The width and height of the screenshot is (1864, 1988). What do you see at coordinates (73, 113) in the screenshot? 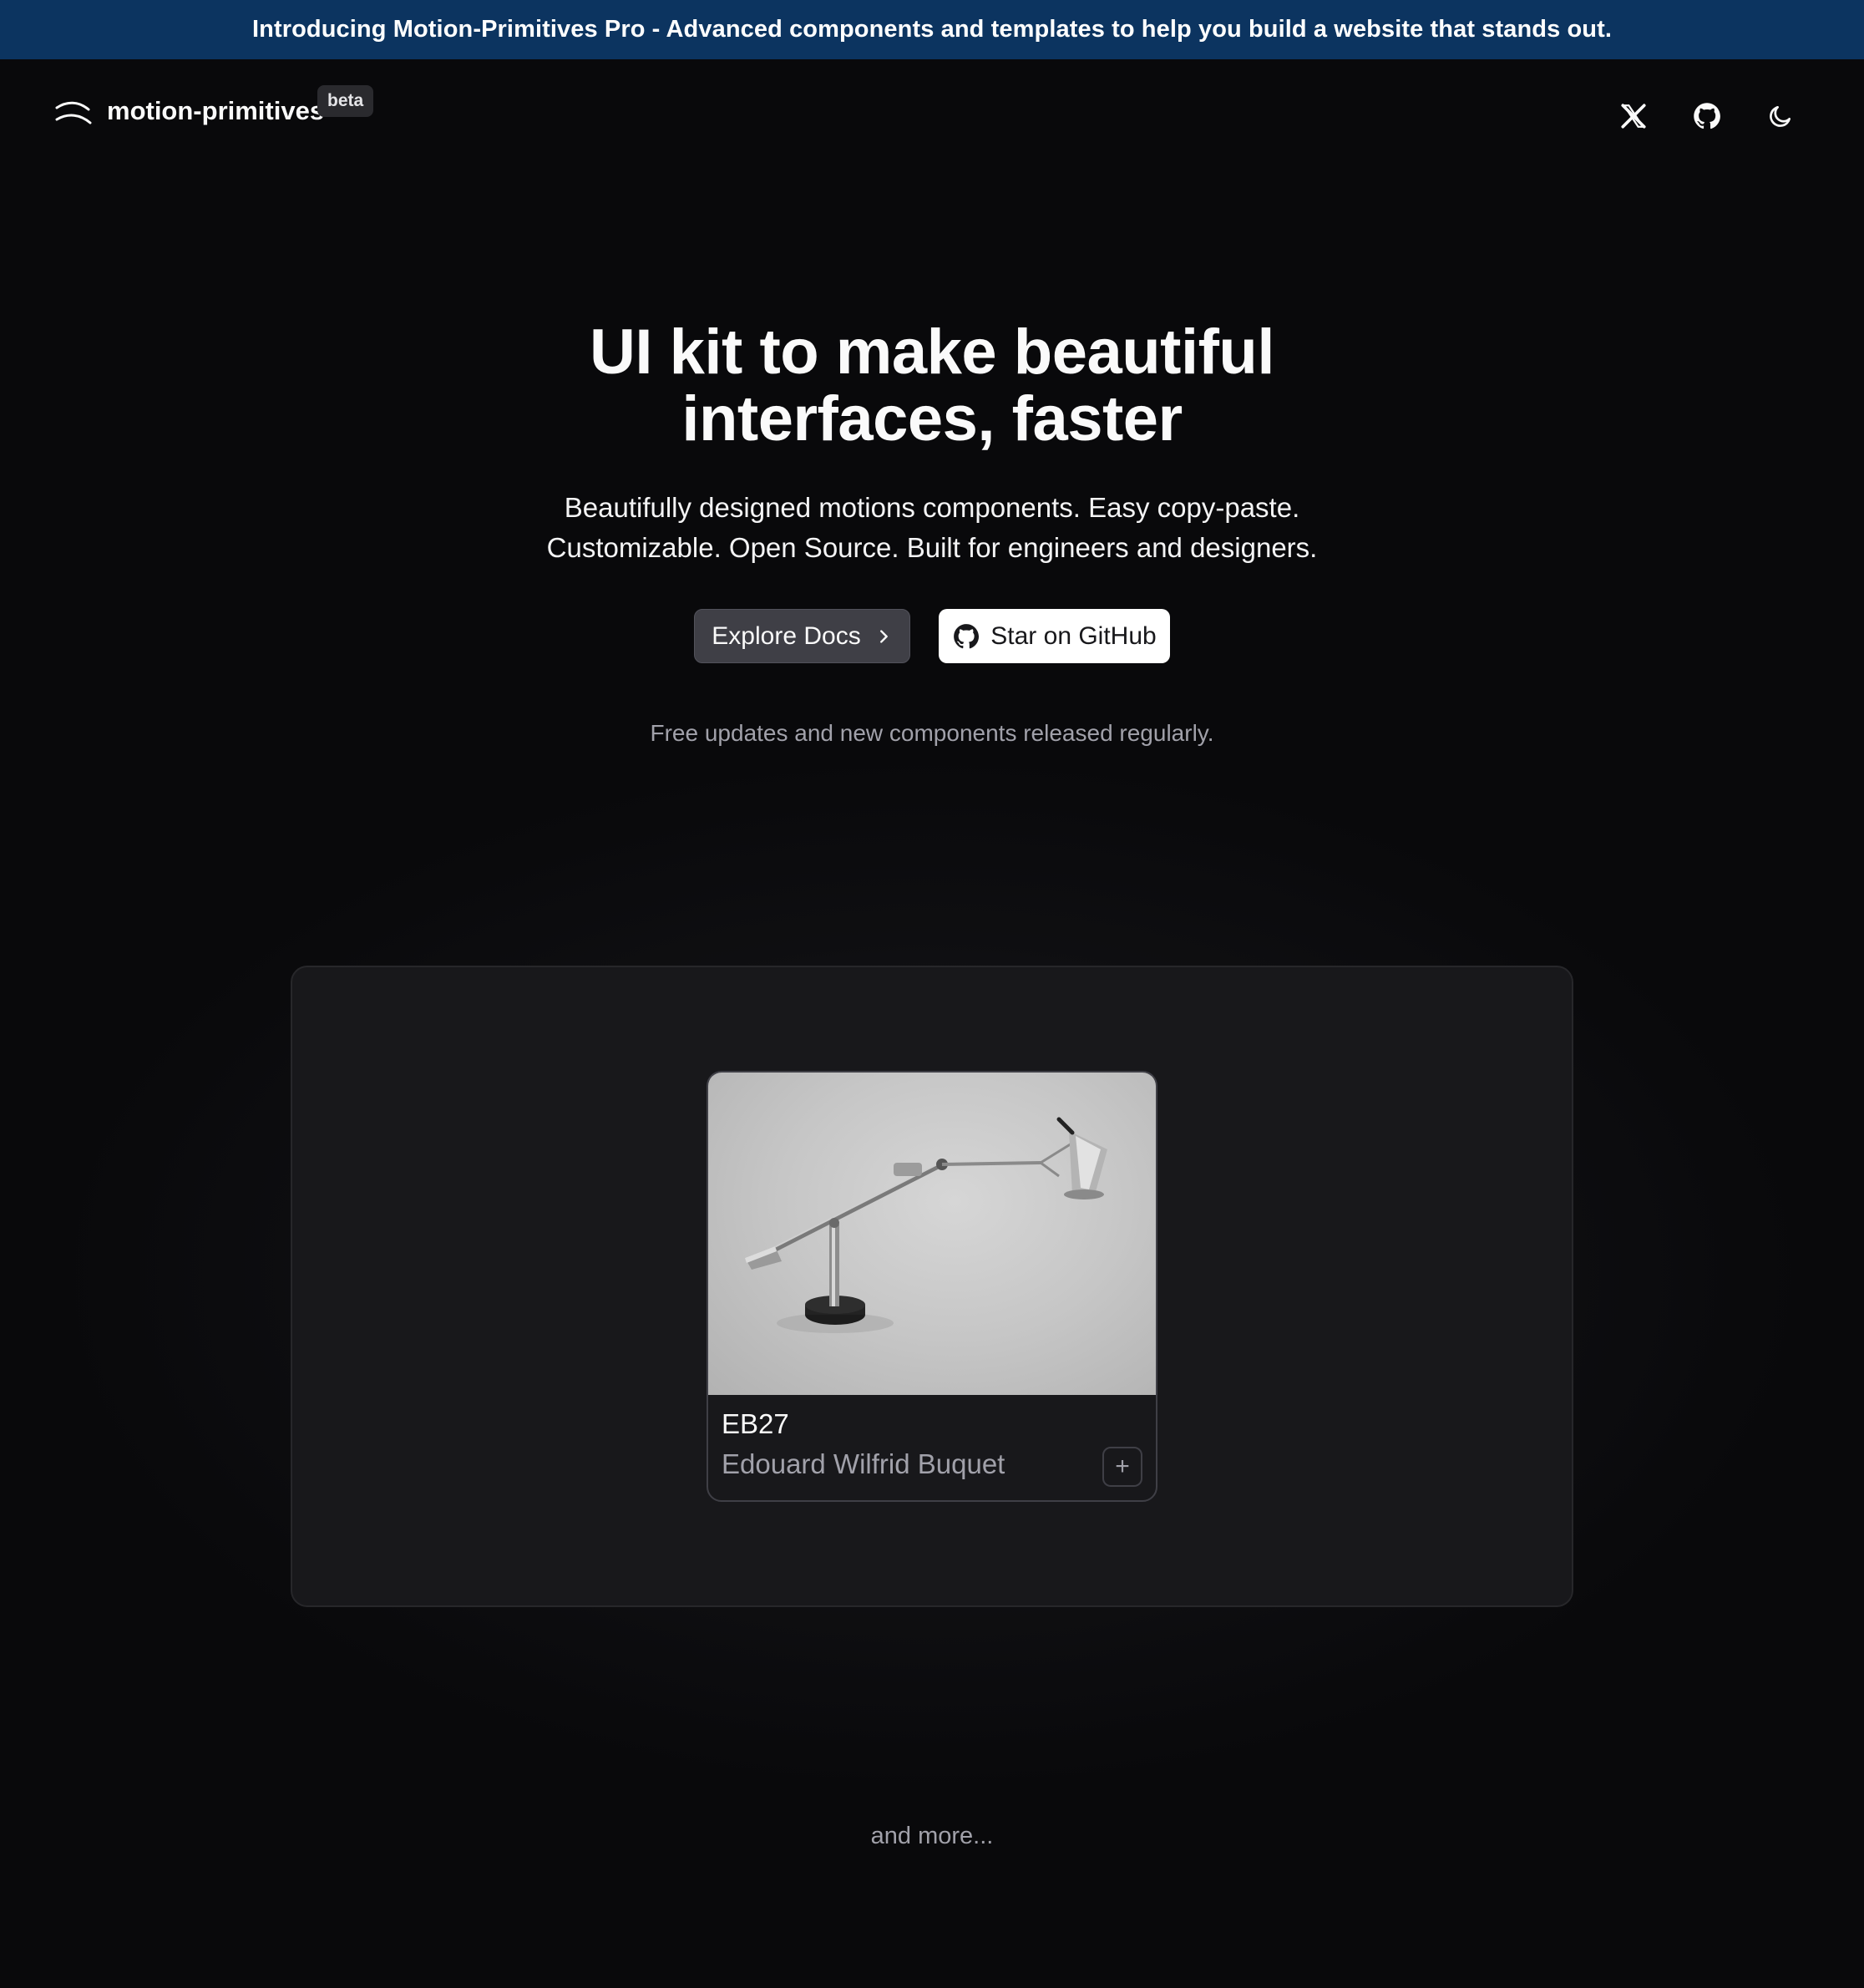
I see `logo-icon` at bounding box center [73, 113].